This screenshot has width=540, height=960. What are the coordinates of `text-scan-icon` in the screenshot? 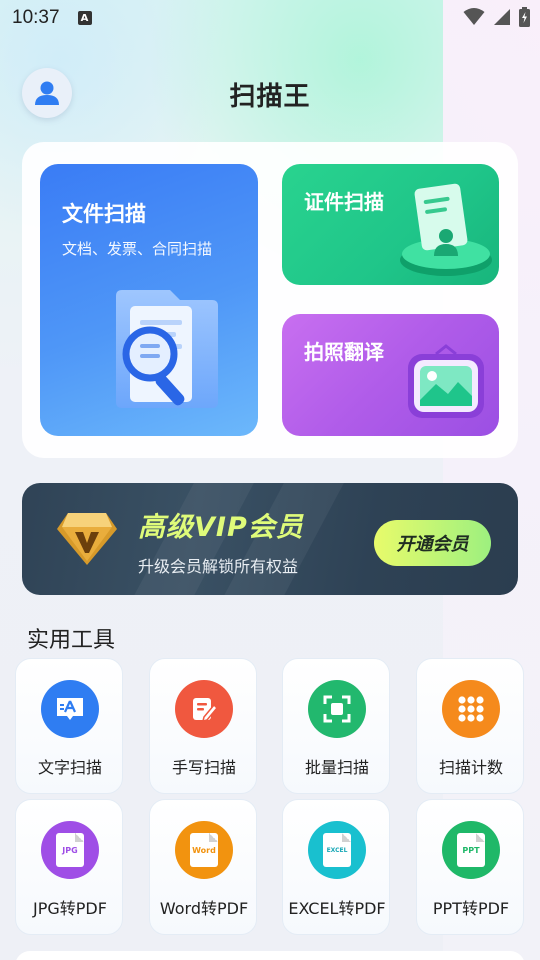 It's located at (70, 709).